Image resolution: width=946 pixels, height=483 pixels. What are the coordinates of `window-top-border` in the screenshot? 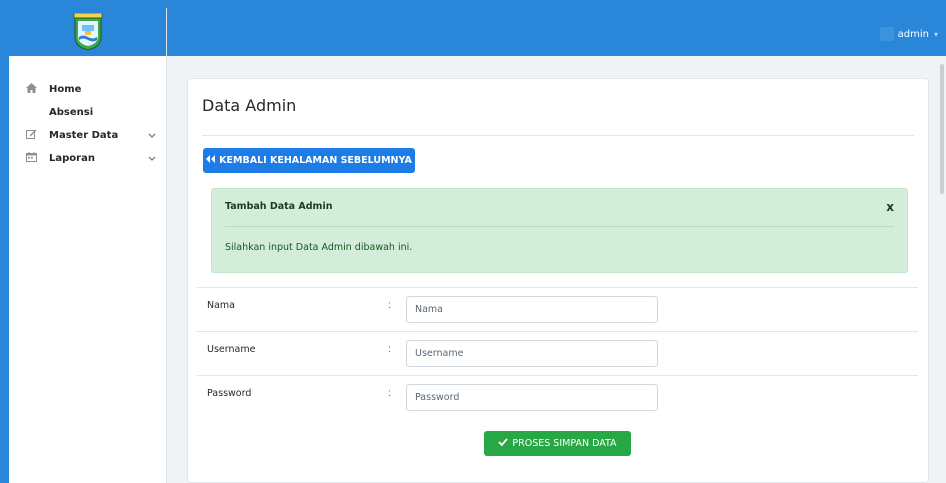 It's located at (473, 4).